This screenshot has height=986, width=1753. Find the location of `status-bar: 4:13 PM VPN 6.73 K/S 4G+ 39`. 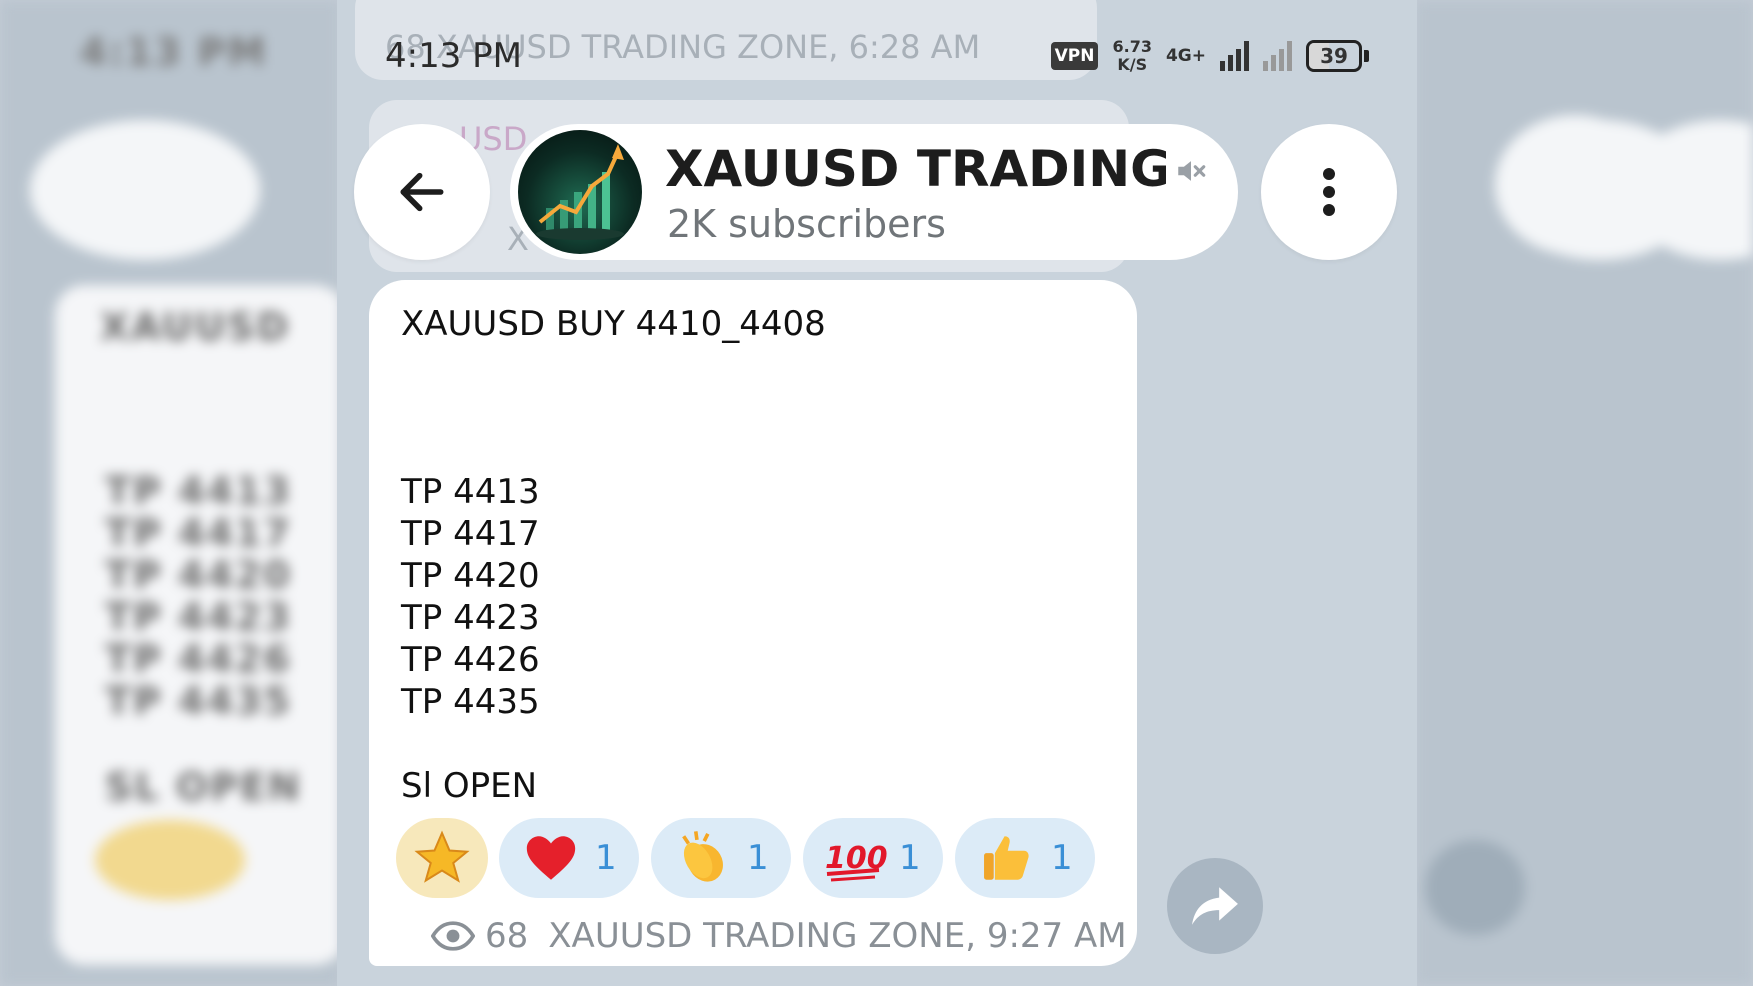

status-bar: 4:13 PM VPN 6.73 K/S 4G+ 39 is located at coordinates (877, 58).